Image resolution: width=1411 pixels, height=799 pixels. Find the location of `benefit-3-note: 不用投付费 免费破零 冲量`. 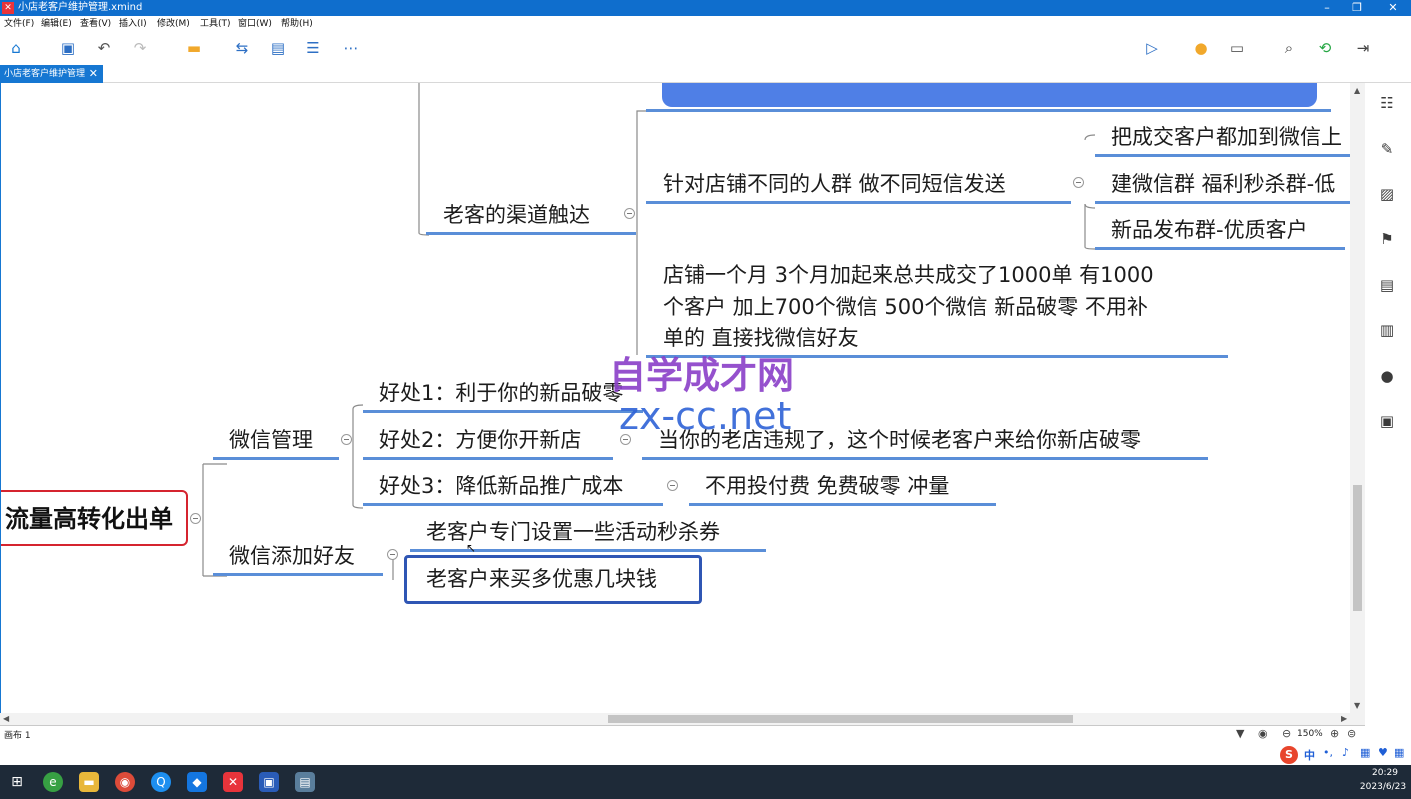

benefit-3-note: 不用投付费 免费破零 冲量 is located at coordinates (827, 486).